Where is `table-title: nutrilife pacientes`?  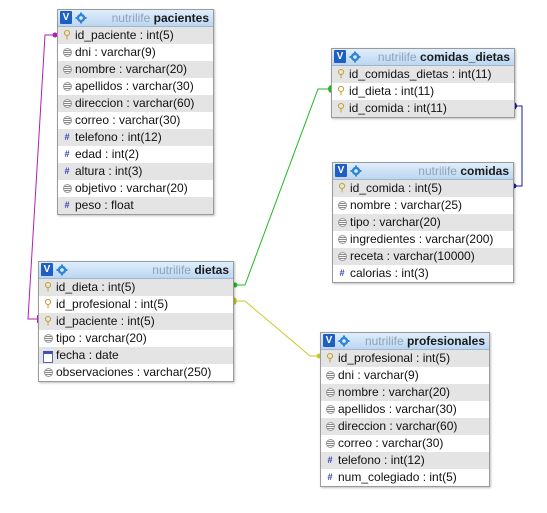 table-title: nutrilife pacientes is located at coordinates (160, 18).